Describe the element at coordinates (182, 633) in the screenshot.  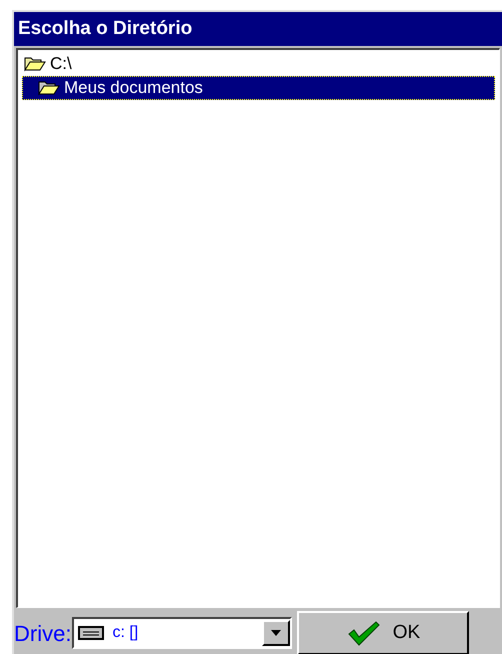
I see `drive-dropdown: c: []` at that location.